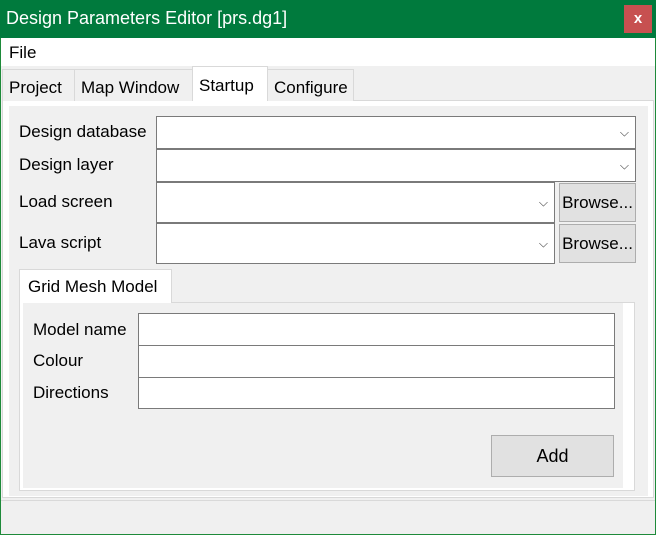  I want to click on tab-map-window: Map Window, so click(133, 85).